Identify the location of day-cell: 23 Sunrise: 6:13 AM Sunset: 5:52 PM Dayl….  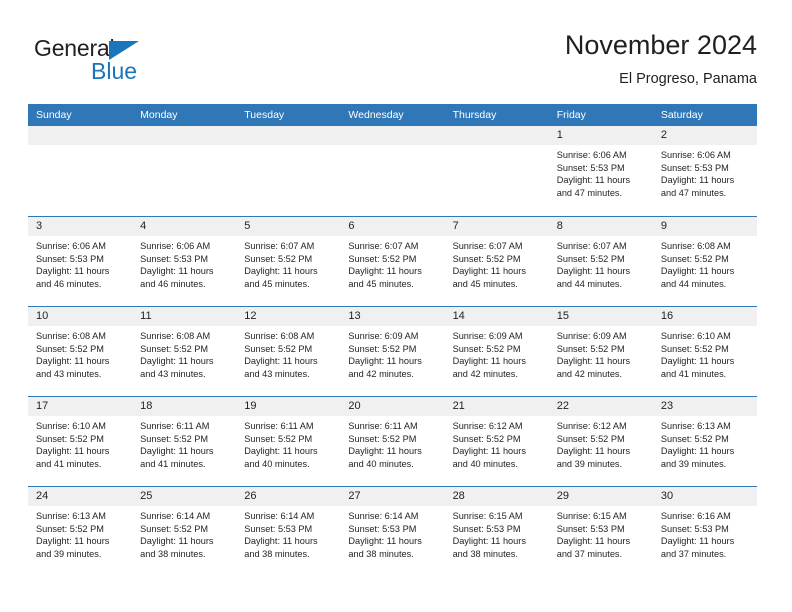
(704, 441).